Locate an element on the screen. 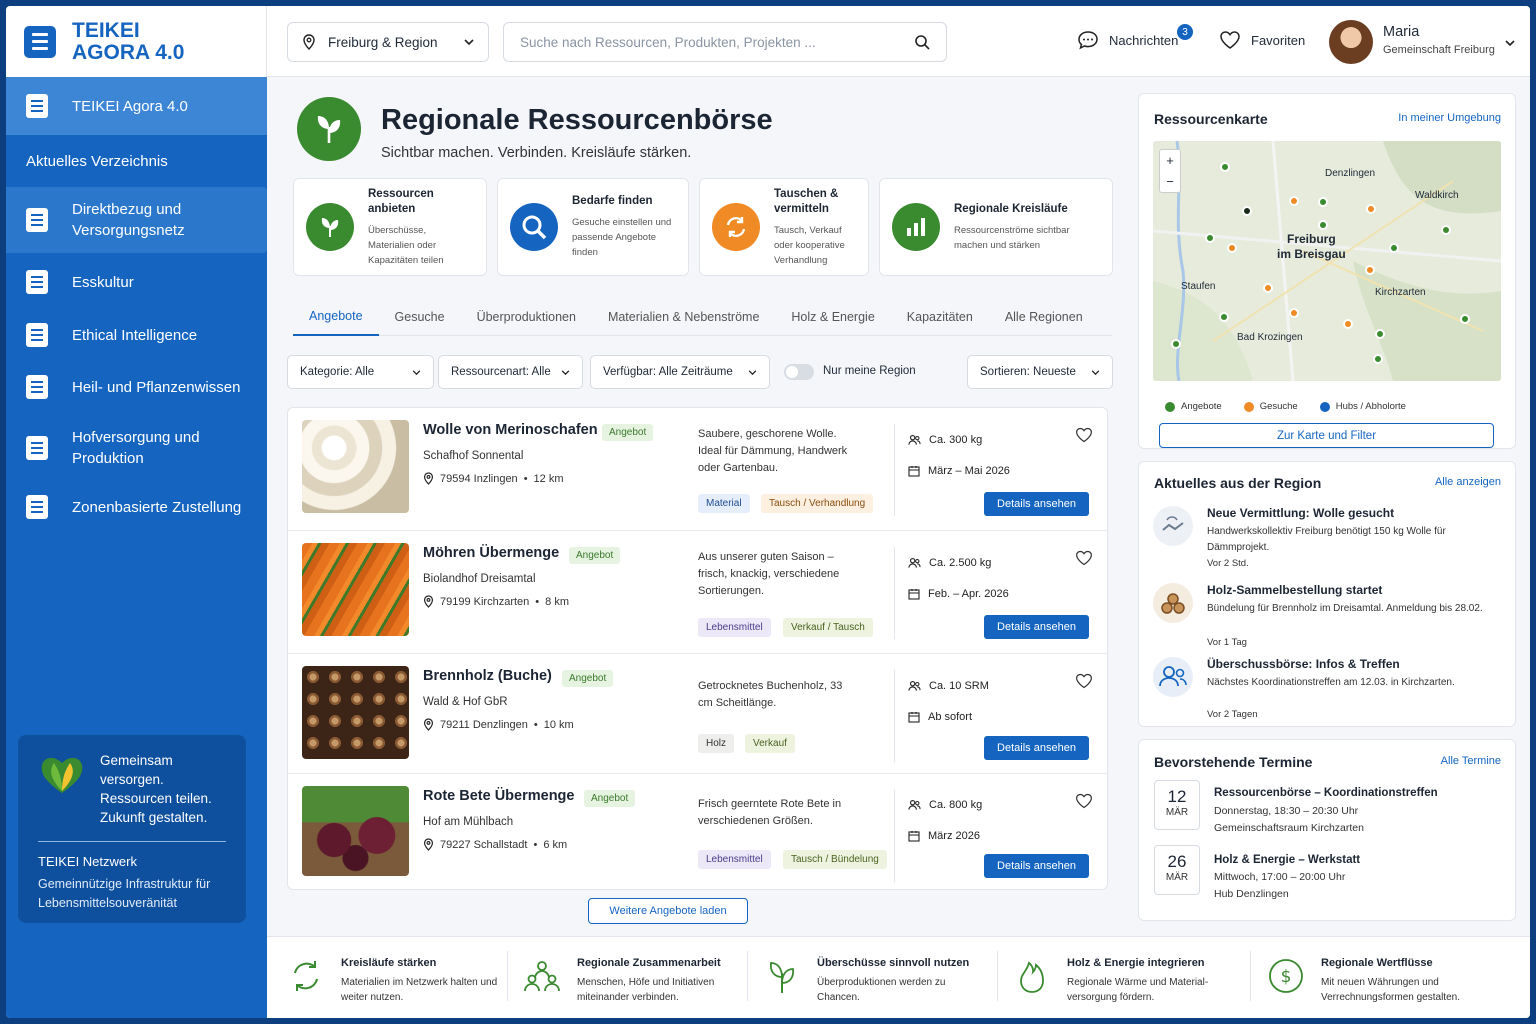  nearby-link: In meiner Umgebung is located at coordinates (1449, 118).